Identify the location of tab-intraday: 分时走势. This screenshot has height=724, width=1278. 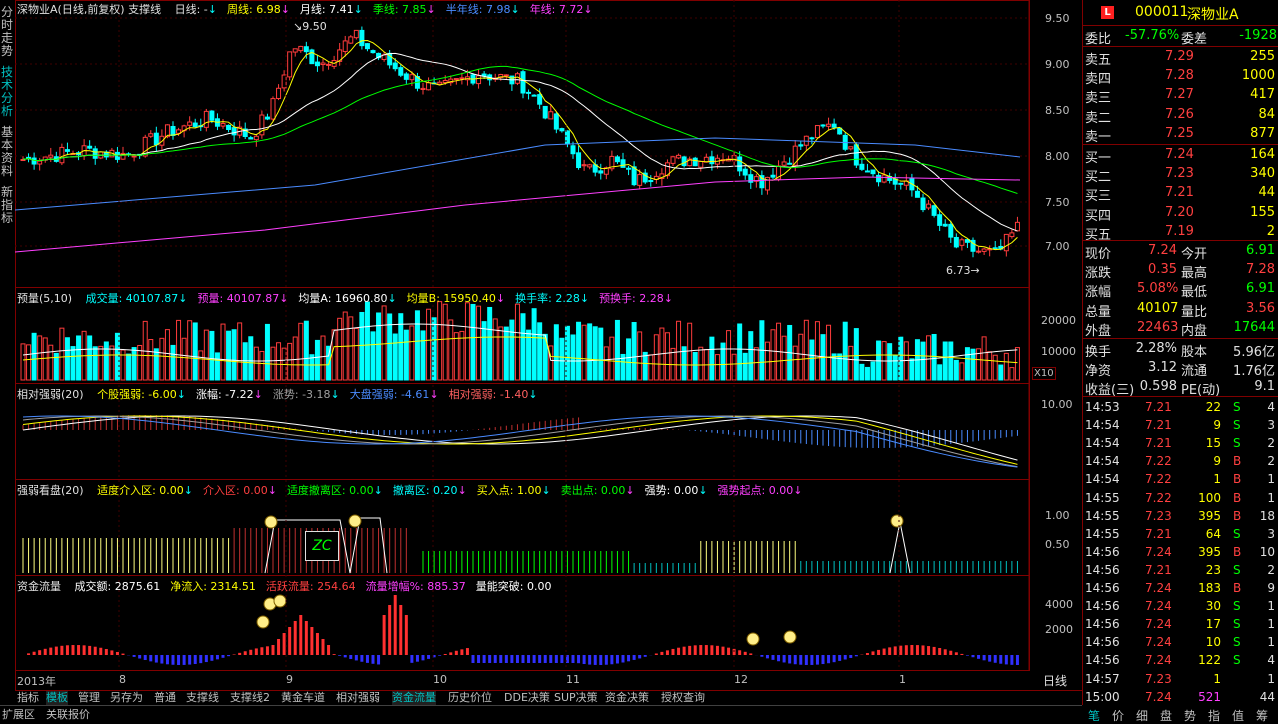
(7, 32).